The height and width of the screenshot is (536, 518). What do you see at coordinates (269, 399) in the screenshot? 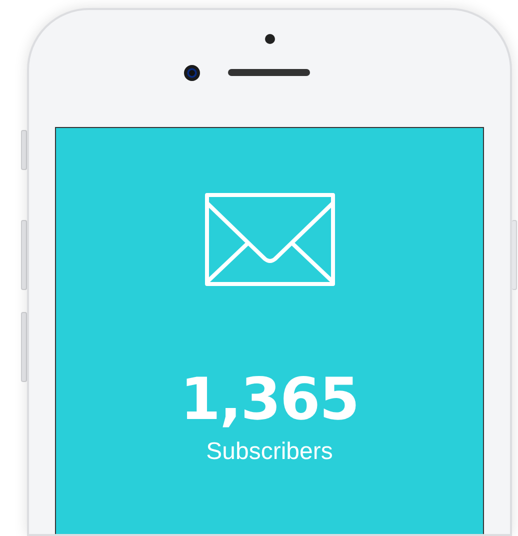
I see `subscriber-count: 1,365` at bounding box center [269, 399].